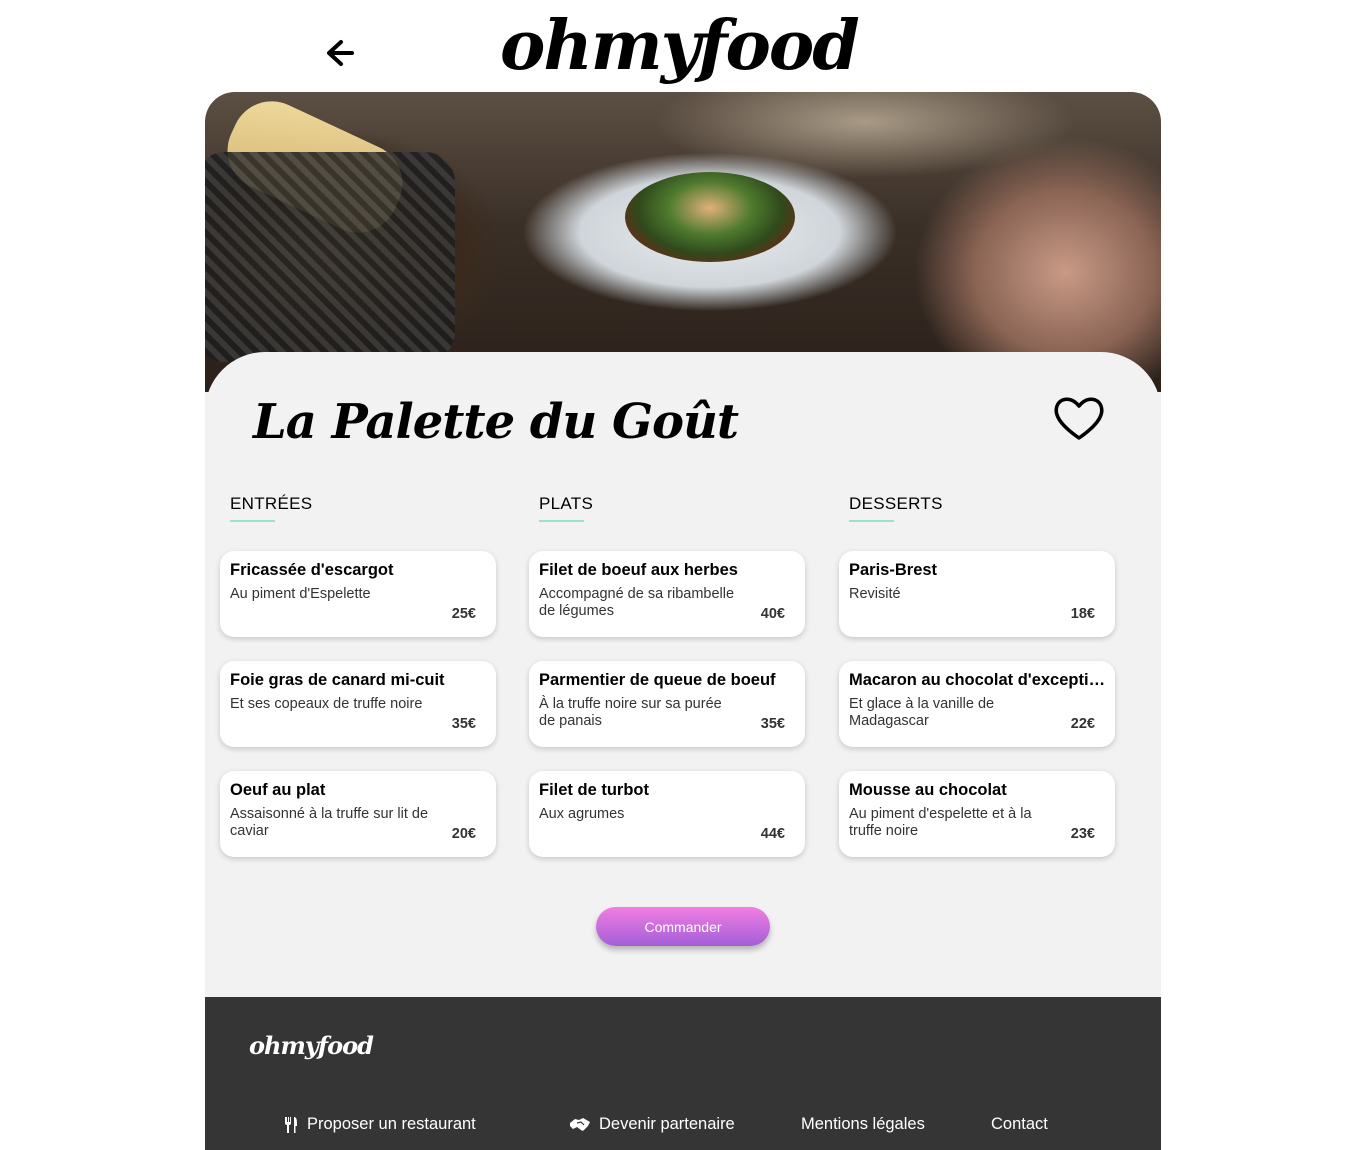  I want to click on hero-dish-shape, so click(710, 217).